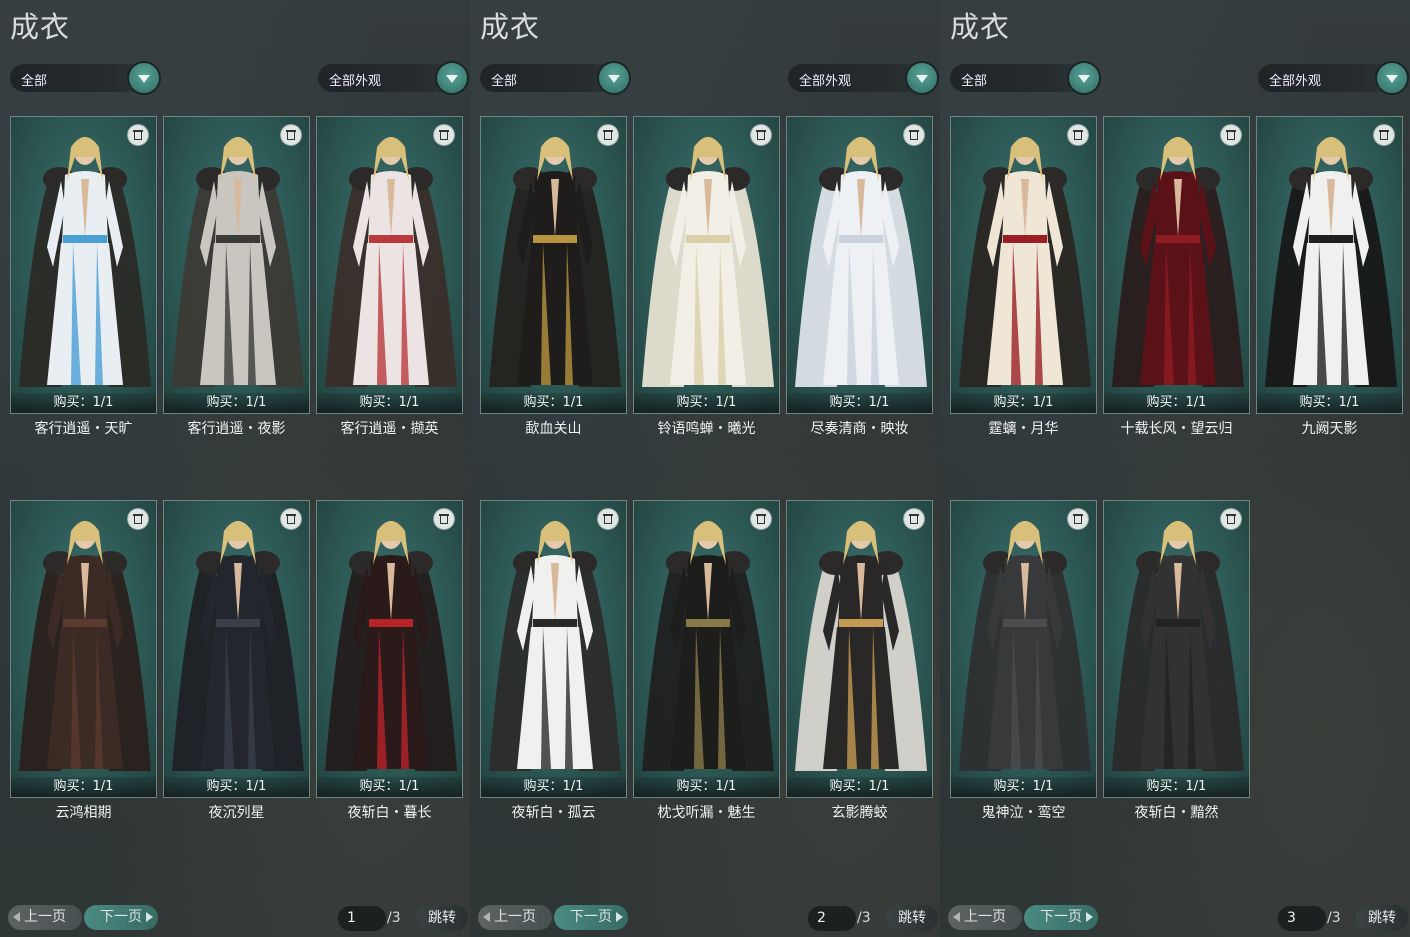  I want to click on outfit-name: 九阙天影, so click(1329, 429).